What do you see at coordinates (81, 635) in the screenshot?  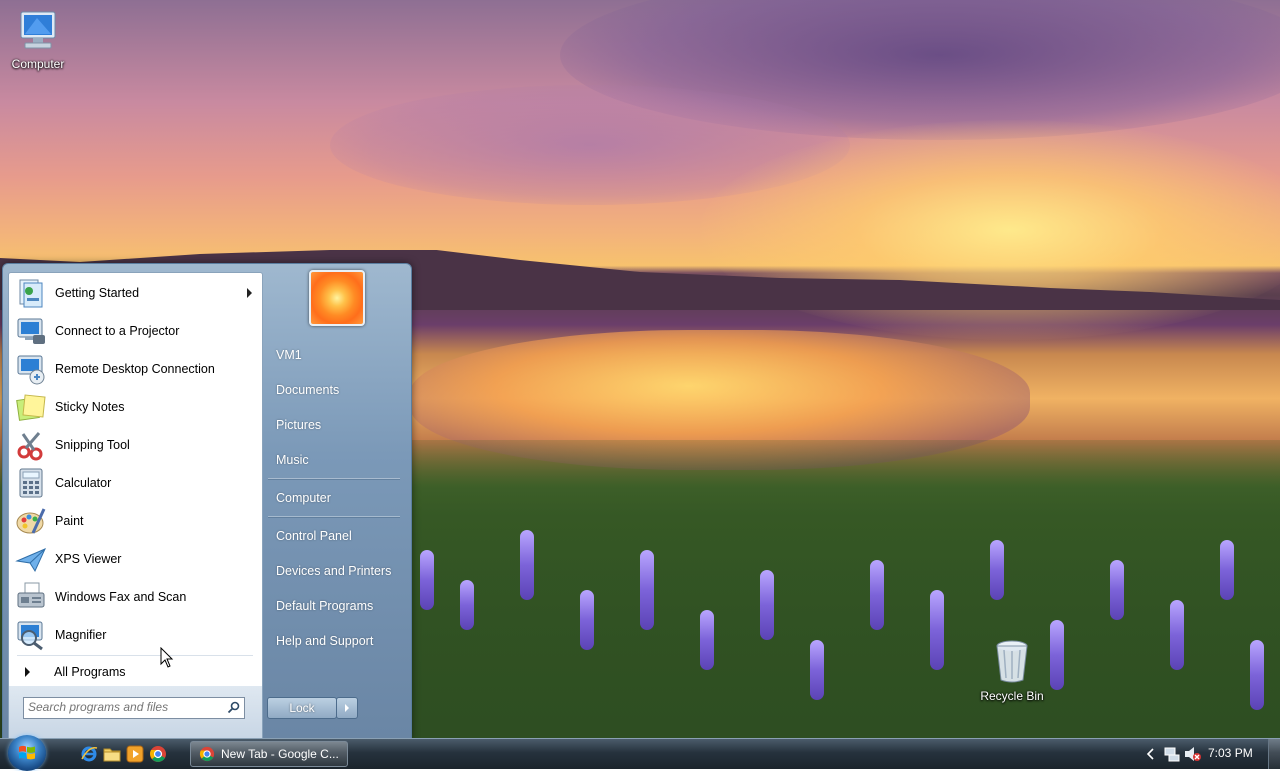 I see `program-label: Magnifier` at bounding box center [81, 635].